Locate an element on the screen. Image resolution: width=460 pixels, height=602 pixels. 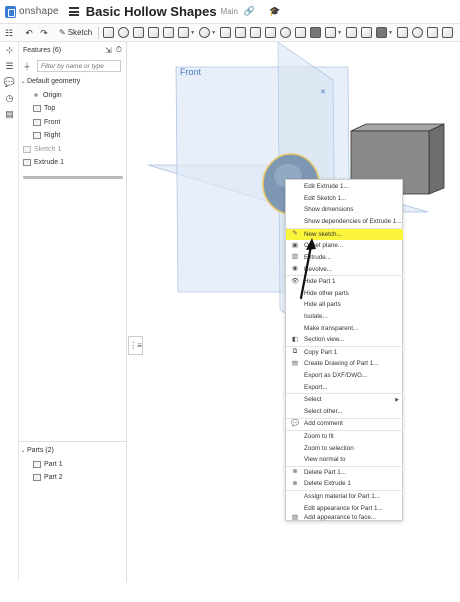
panel-divider is located at coordinates (73, 441).